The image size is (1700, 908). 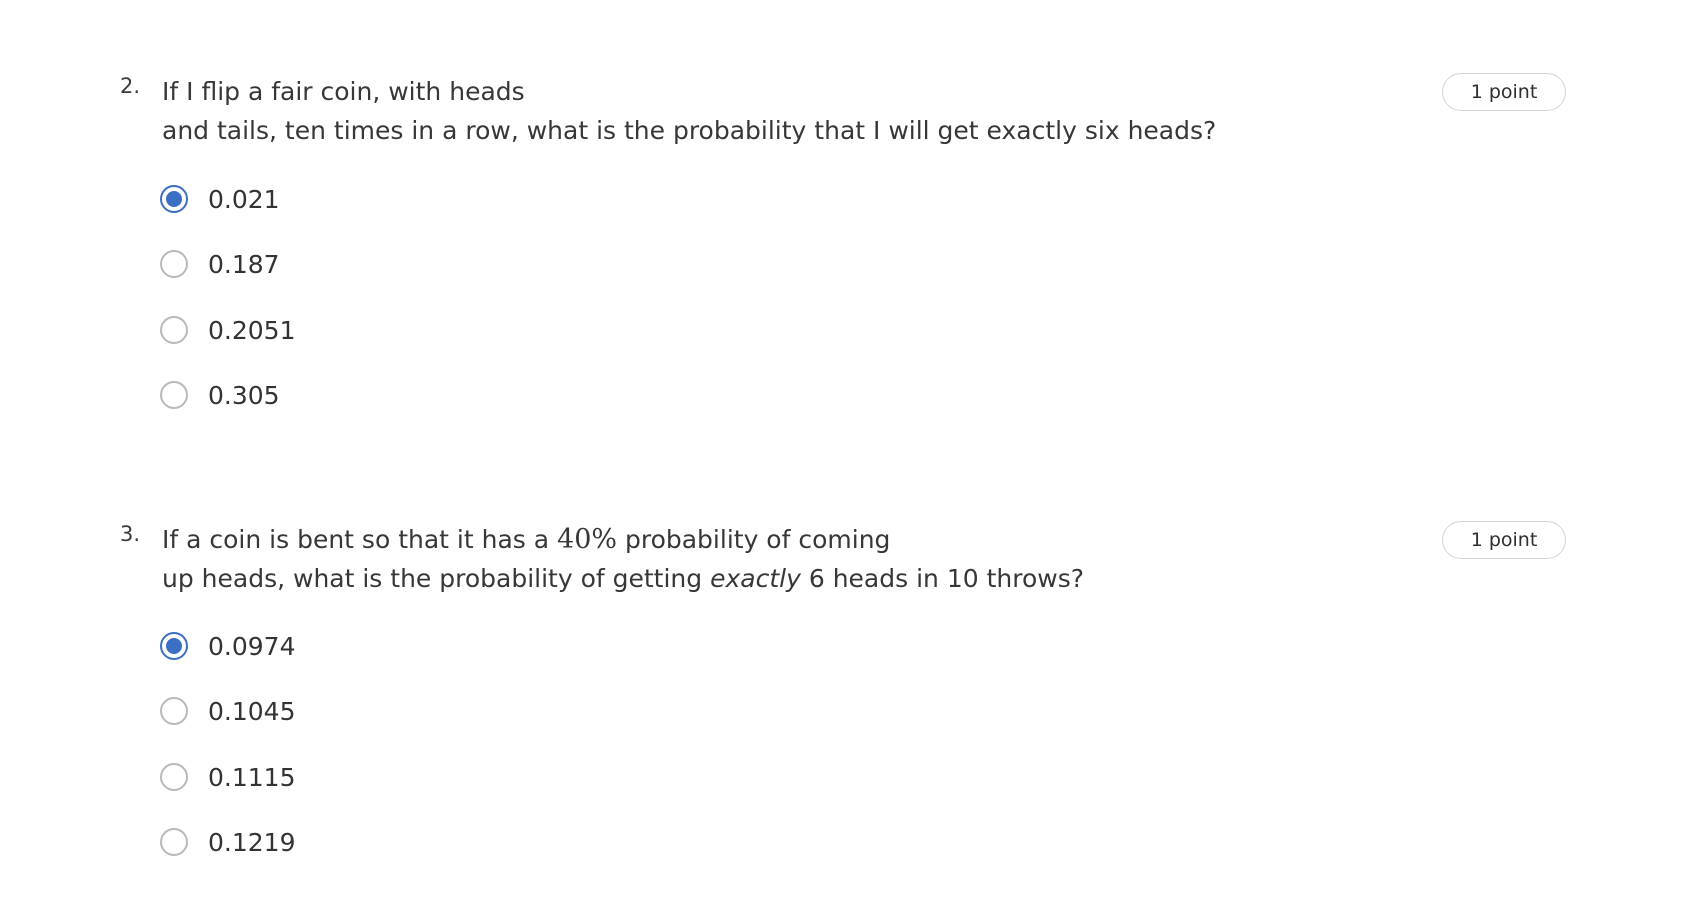 What do you see at coordinates (244, 199) in the screenshot?
I see `answer-option-label: 0.021` at bounding box center [244, 199].